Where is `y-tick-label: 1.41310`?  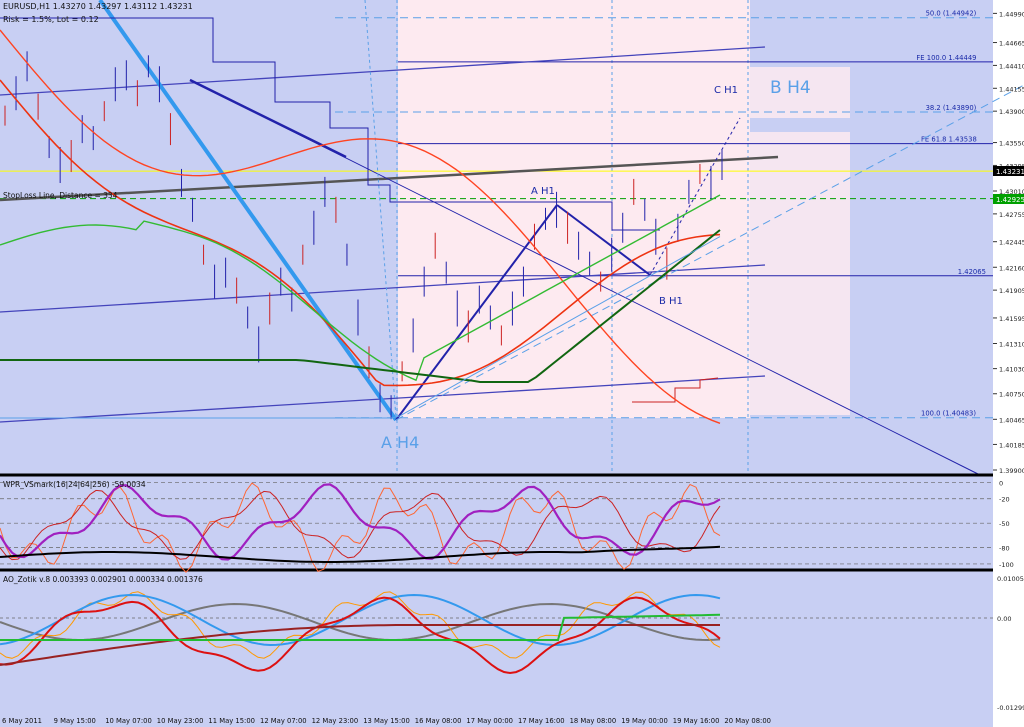 y-tick-label: 1.41310 is located at coordinates (1011, 345).